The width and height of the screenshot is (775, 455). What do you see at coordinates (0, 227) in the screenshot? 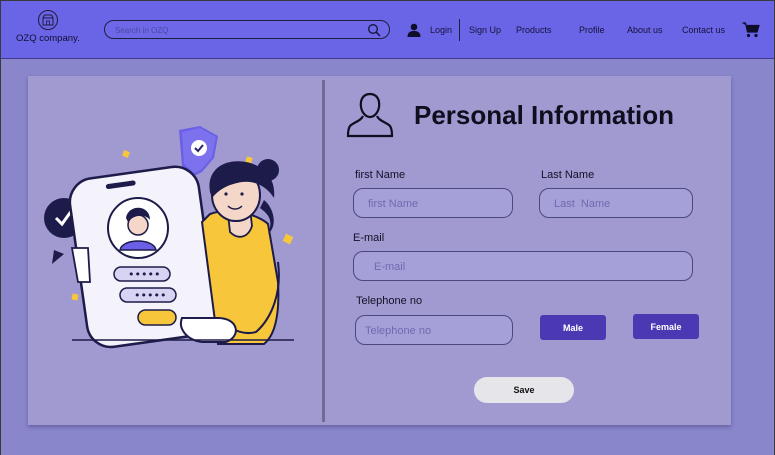
I see `window-frame-left` at bounding box center [0, 227].